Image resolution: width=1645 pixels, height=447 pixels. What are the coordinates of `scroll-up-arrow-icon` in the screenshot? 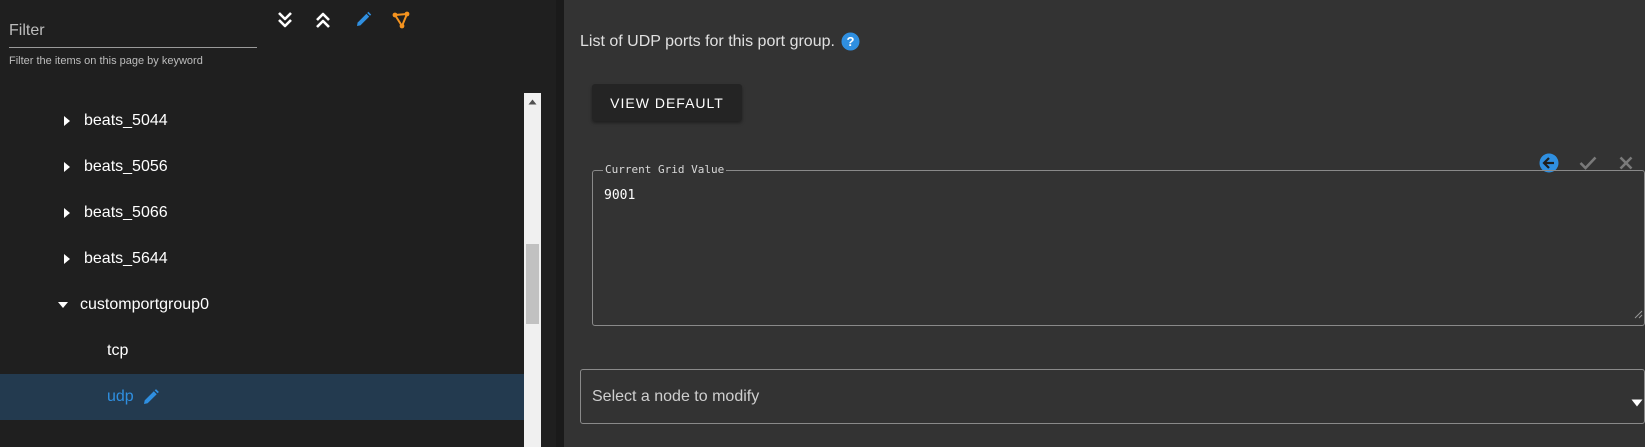 It's located at (532, 101).